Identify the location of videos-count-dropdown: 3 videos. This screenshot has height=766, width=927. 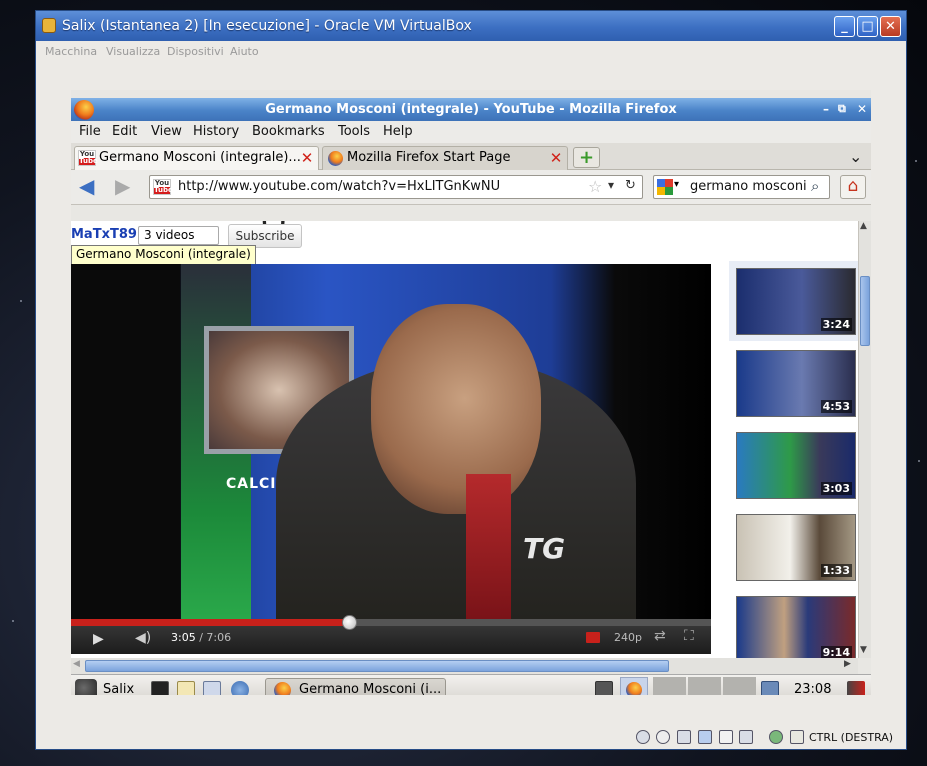
(178, 235).